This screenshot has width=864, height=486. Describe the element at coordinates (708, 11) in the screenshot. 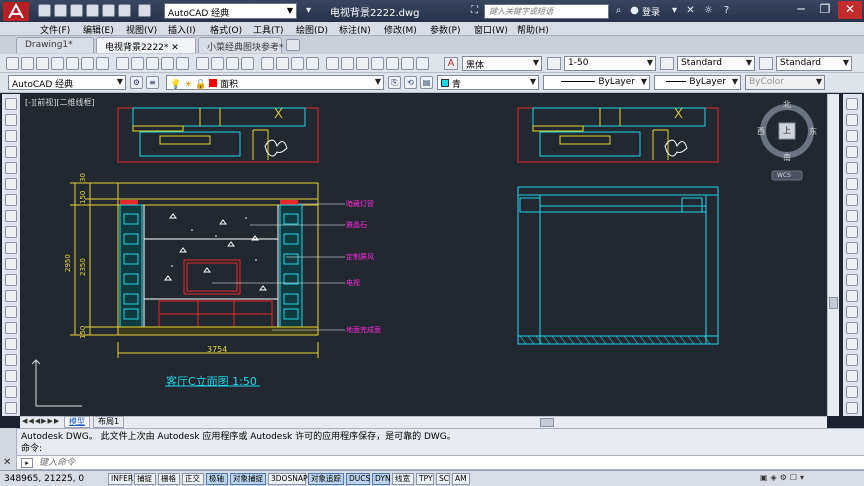

I see `a360-icon: ☼` at that location.